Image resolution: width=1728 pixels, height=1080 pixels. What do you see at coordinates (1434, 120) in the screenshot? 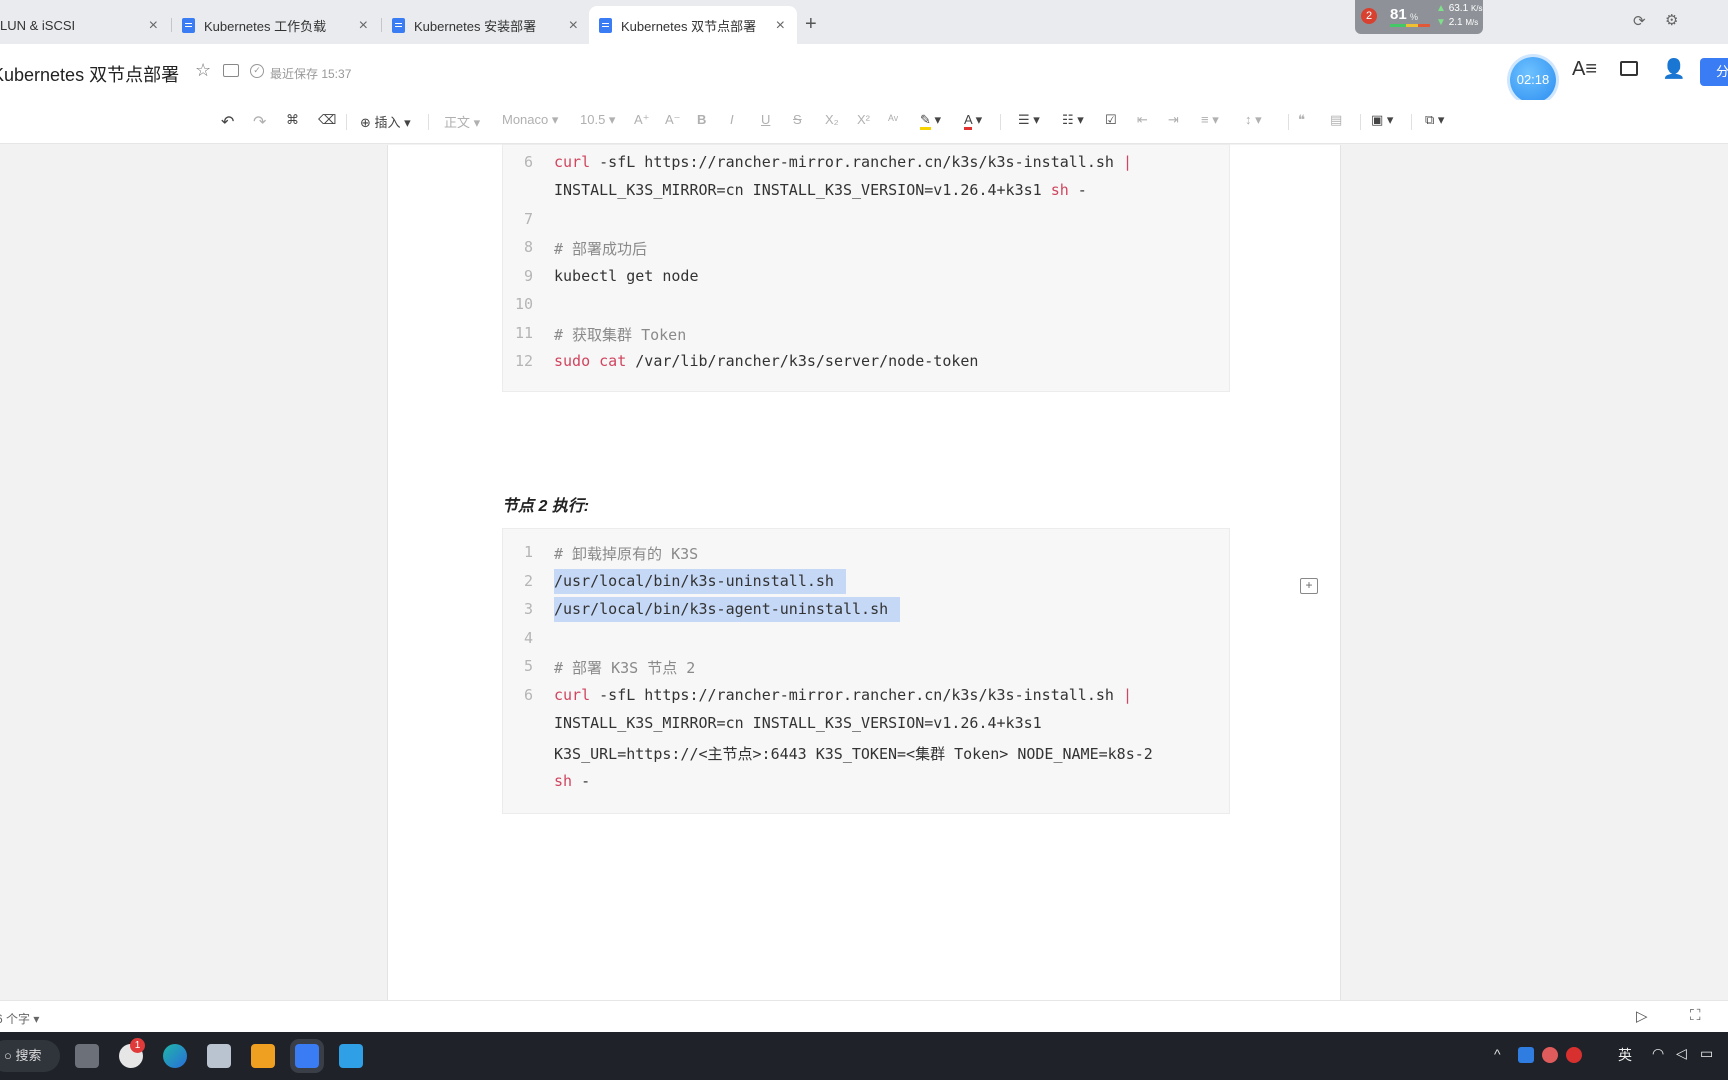
I see `plugin-icon: ⧉ ▾` at bounding box center [1434, 120].